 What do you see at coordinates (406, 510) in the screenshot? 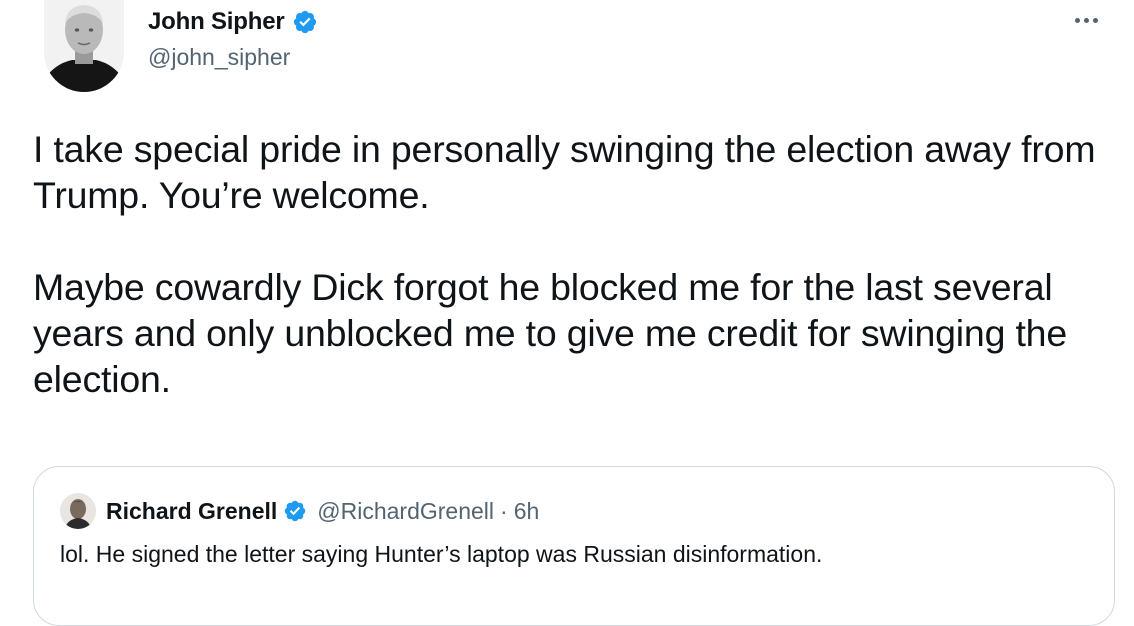
I see `quoted-author-handle: @RichardGrenell` at bounding box center [406, 510].